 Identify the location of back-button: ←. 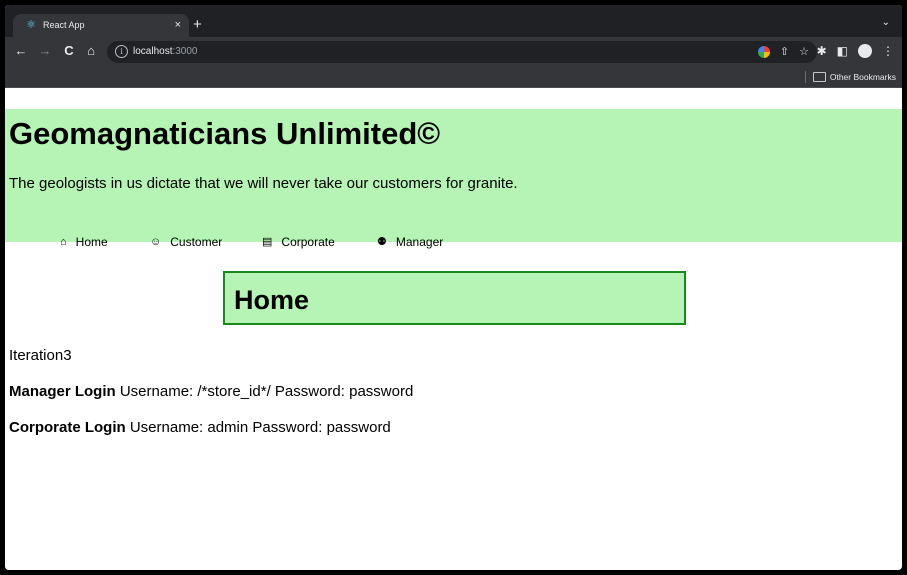
(21, 51).